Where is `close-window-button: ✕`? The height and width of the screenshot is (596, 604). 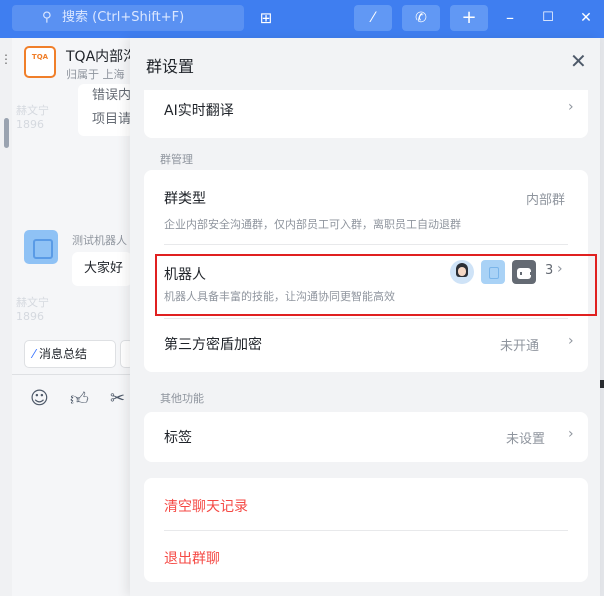 close-window-button: ✕ is located at coordinates (586, 18).